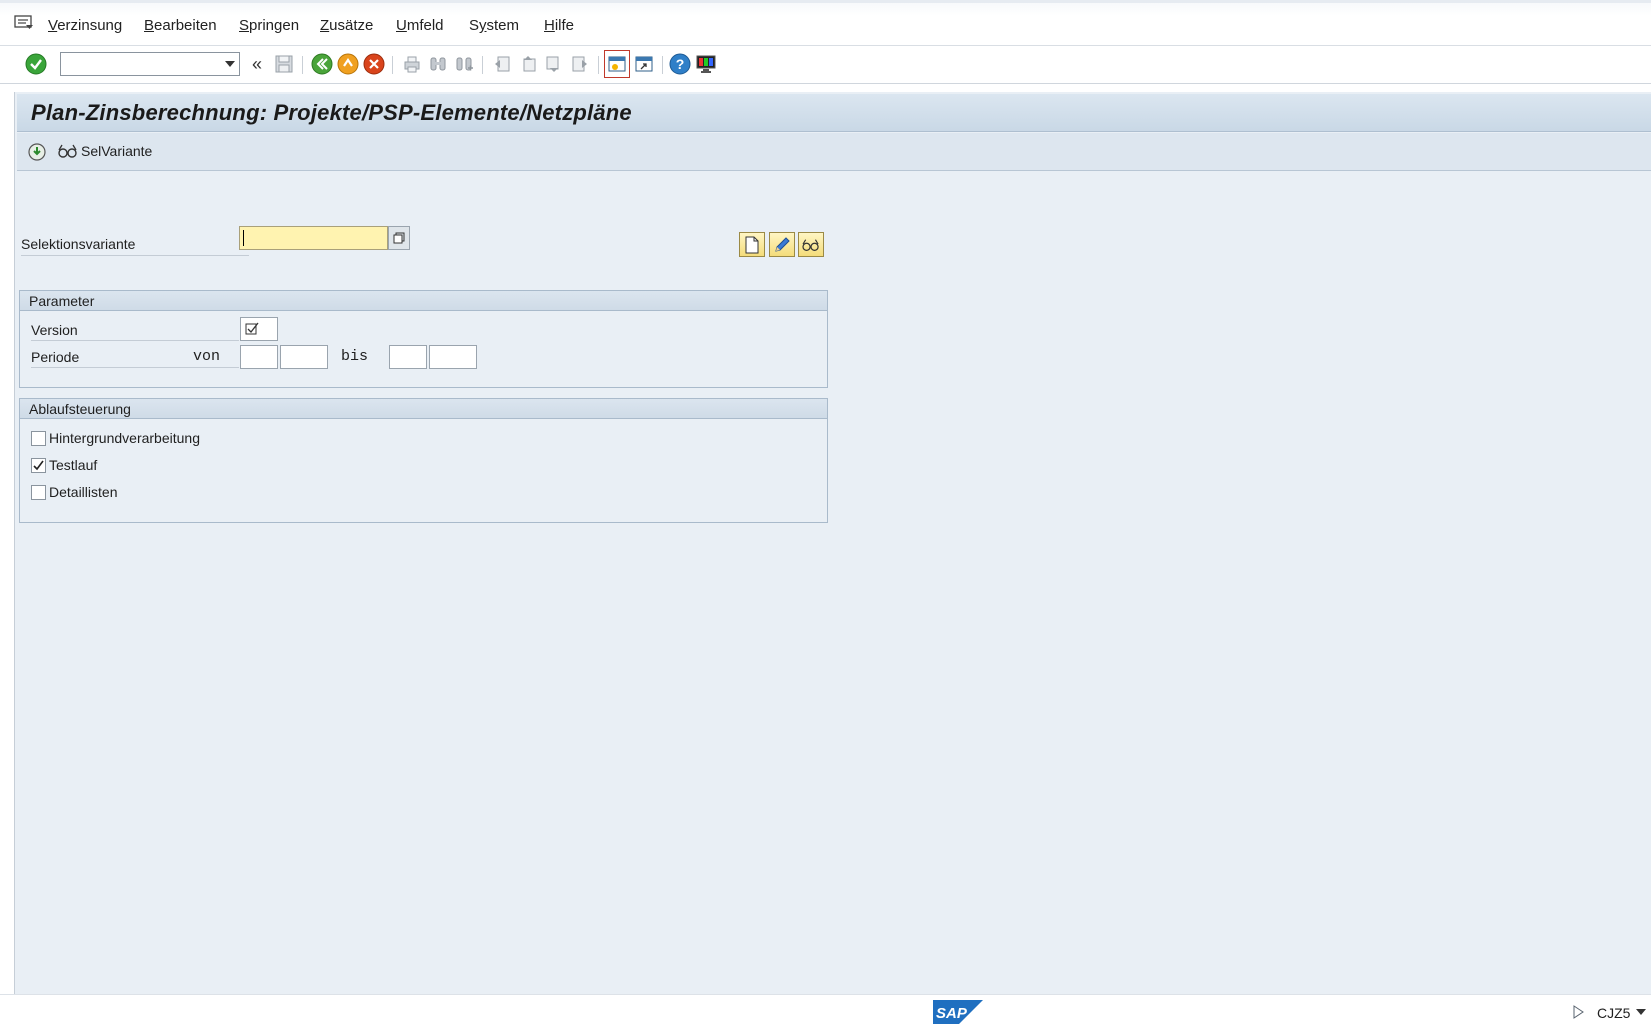 The height and width of the screenshot is (1029, 1651). I want to click on menu-springen: Springen, so click(269, 25).